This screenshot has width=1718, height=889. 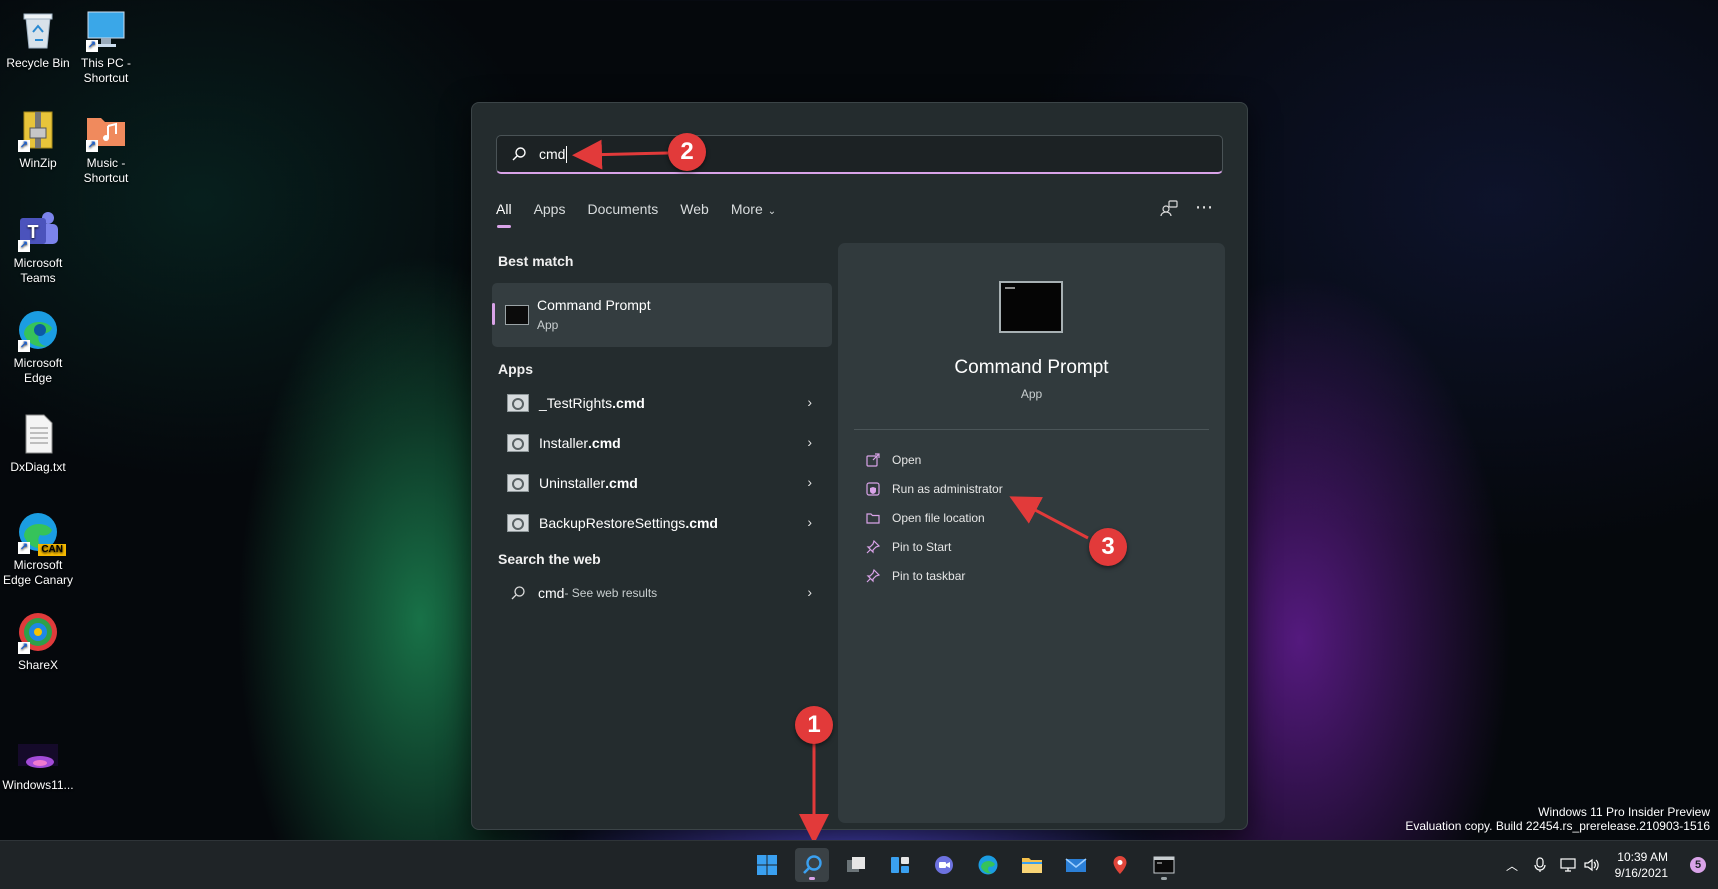 What do you see at coordinates (1698, 865) in the screenshot?
I see `notification-badge: 5` at bounding box center [1698, 865].